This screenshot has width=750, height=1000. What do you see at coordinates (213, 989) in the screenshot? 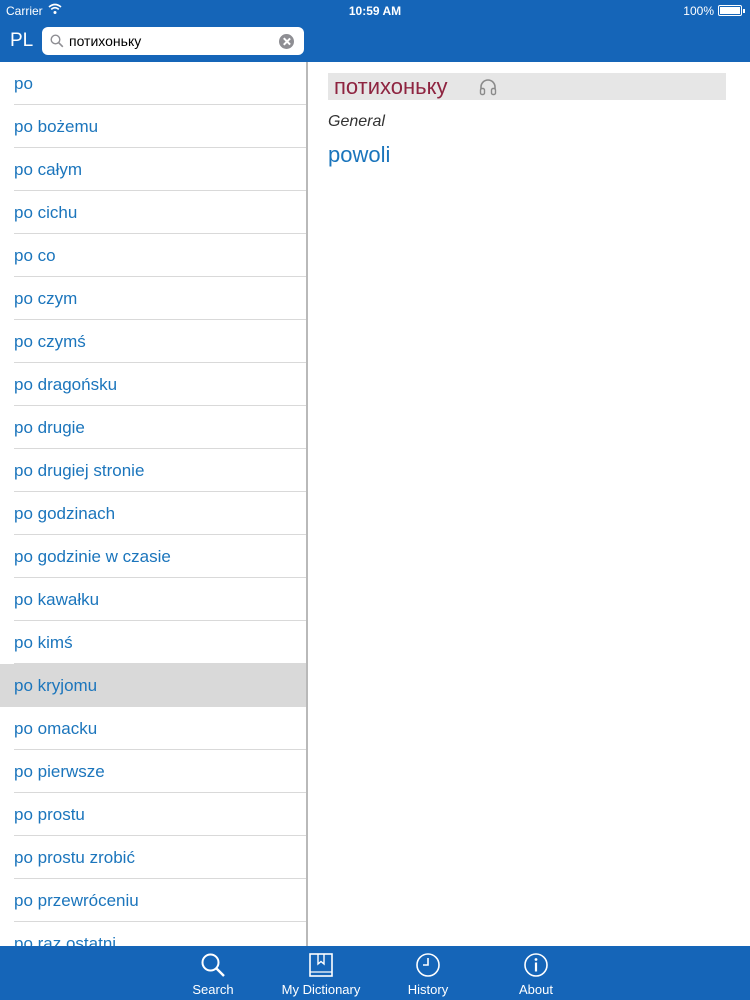
I see `tab-search-label: Search` at bounding box center [213, 989].